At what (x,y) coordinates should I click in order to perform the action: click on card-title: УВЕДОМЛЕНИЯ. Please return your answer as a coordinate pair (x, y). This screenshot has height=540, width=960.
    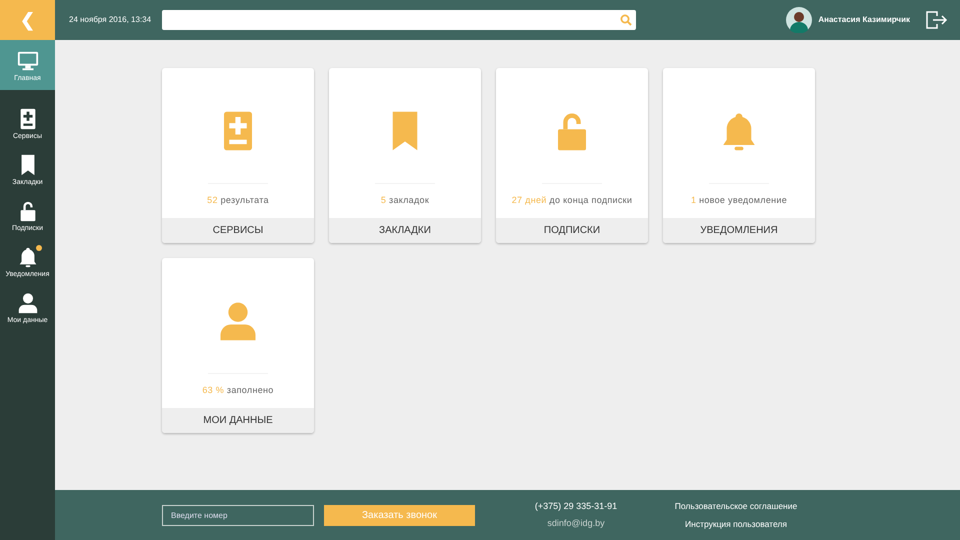
    Looking at the image, I should click on (739, 230).